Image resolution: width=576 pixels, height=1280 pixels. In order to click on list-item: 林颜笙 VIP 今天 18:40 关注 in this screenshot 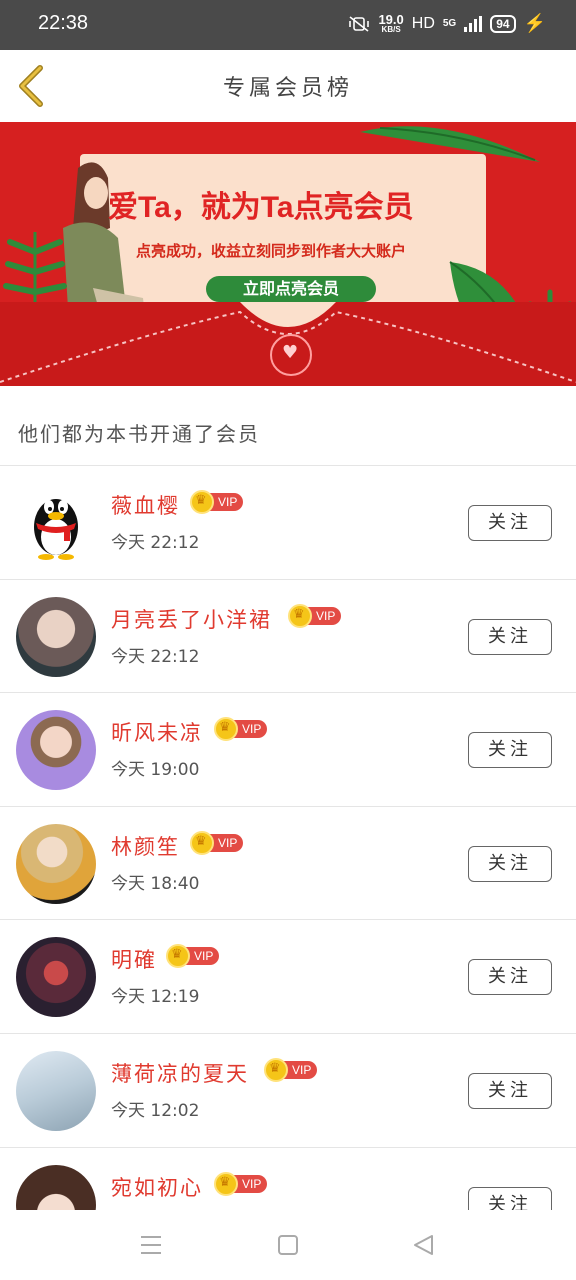, I will do `click(288, 864)`.